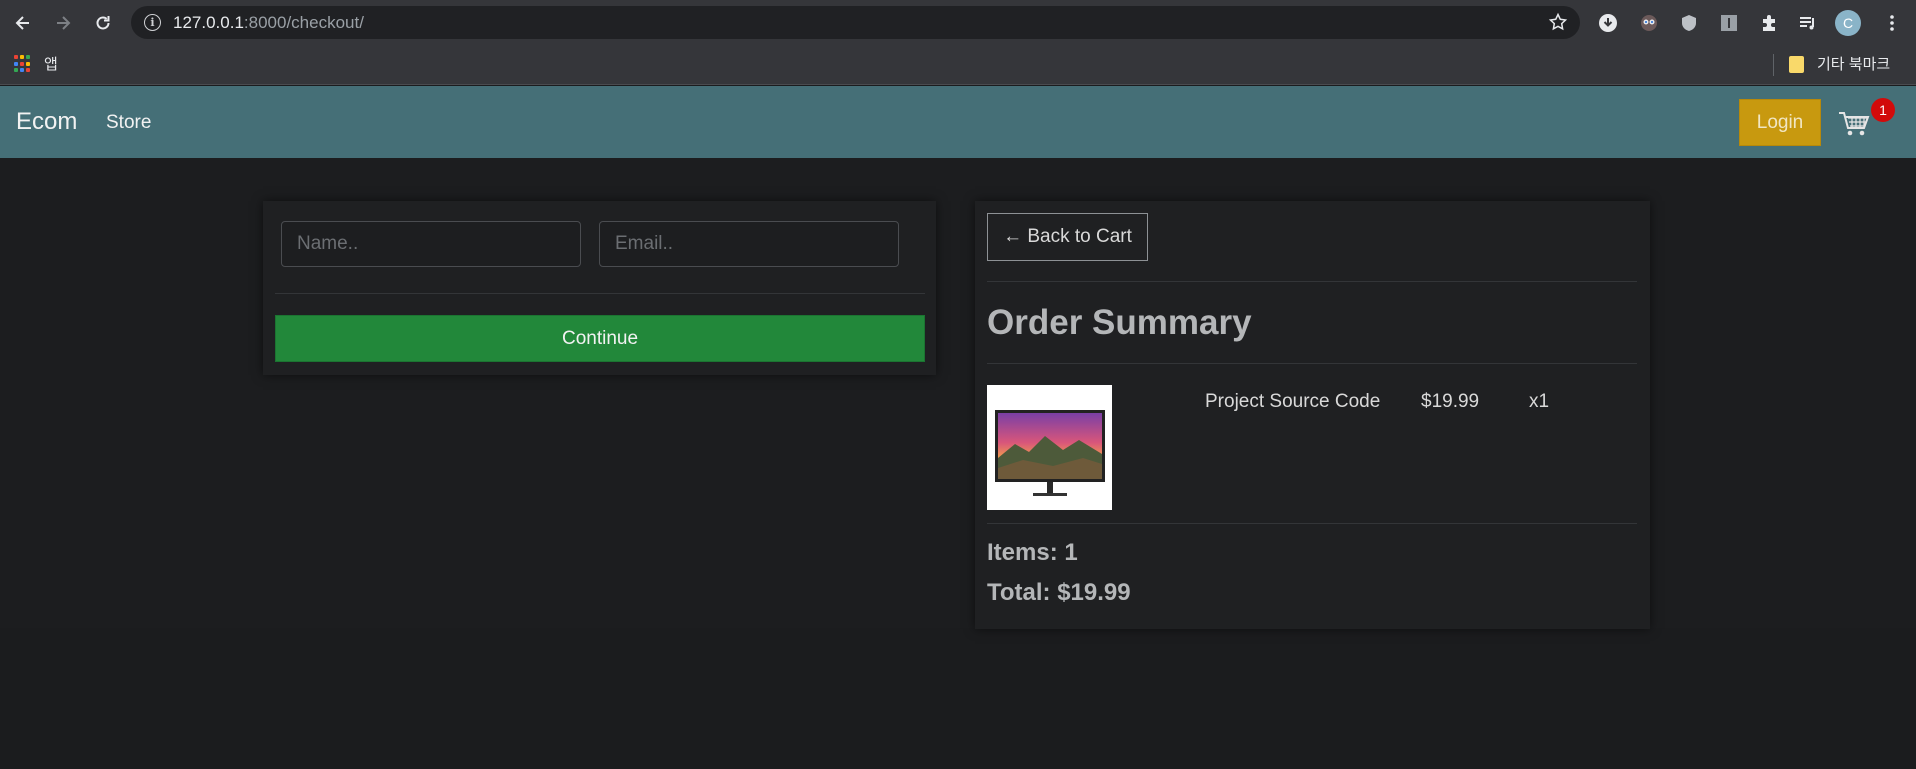  Describe the element at coordinates (599, 288) in the screenshot. I see `checkout-form-card: Continue` at that location.